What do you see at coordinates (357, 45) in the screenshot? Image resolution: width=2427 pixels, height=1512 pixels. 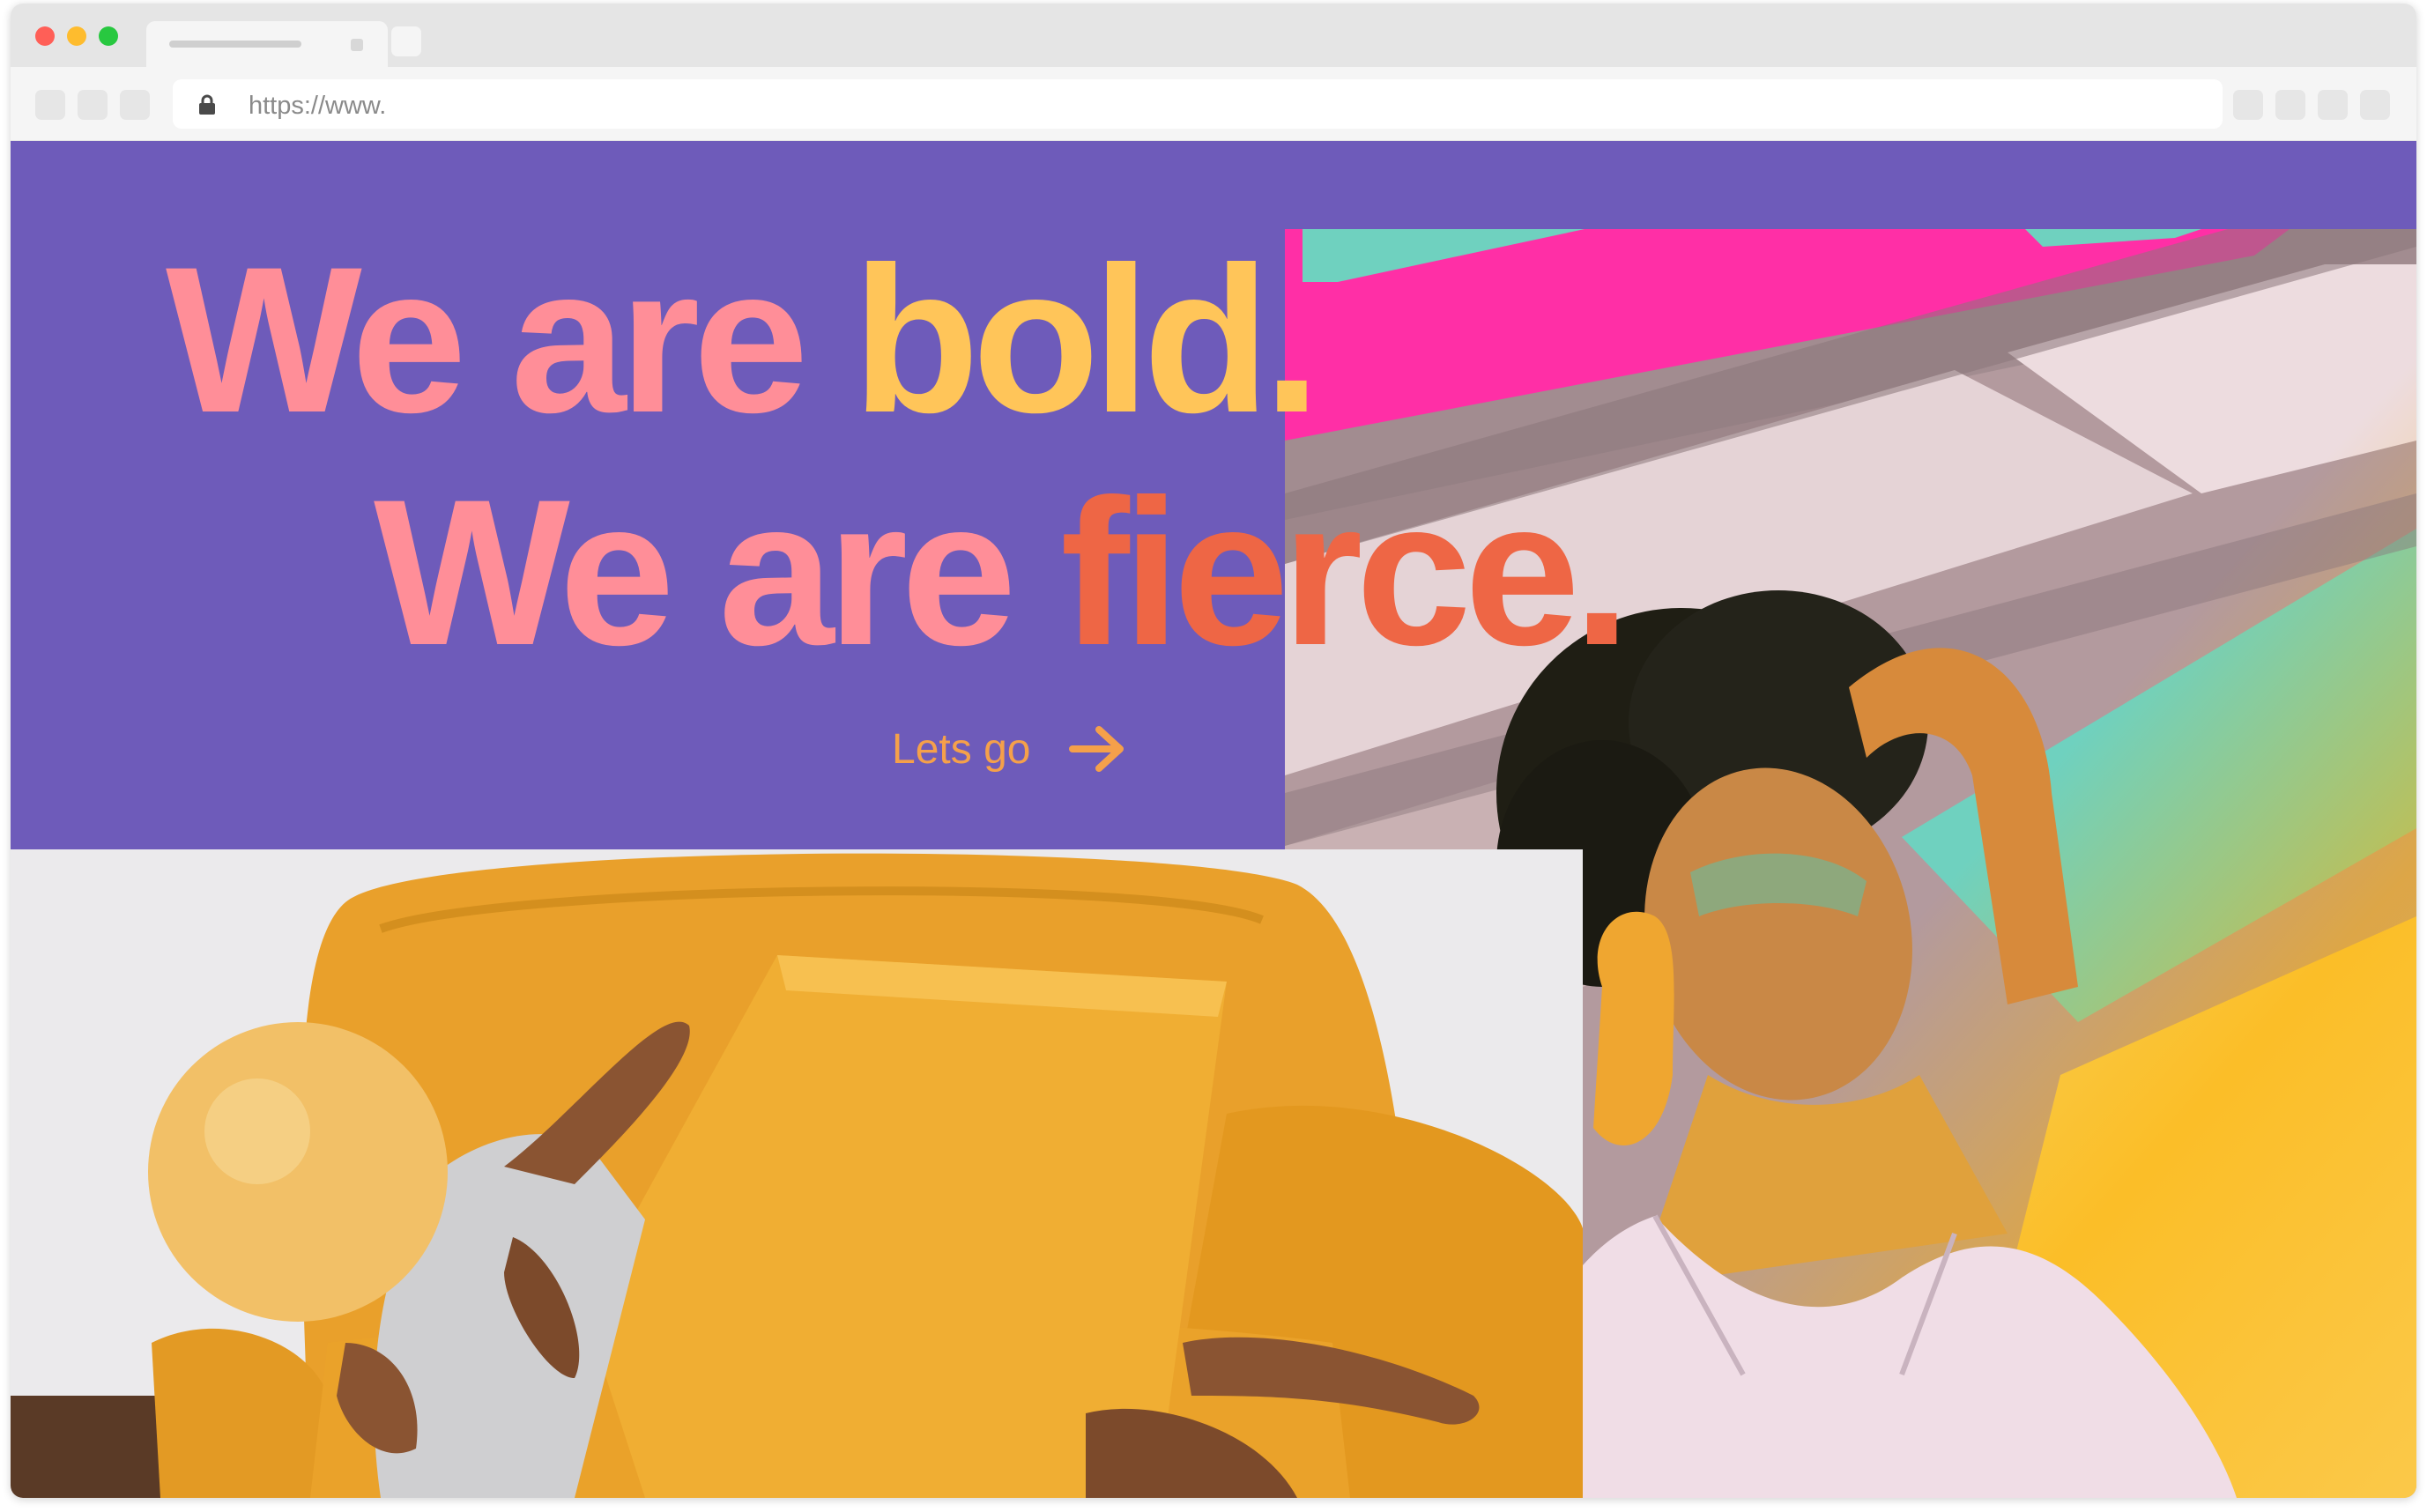 I see `tab-close-icon` at bounding box center [357, 45].